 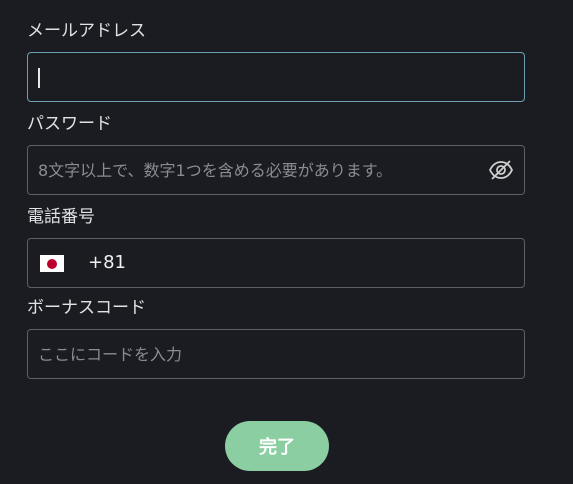 I want to click on password-input, so click(x=258, y=170).